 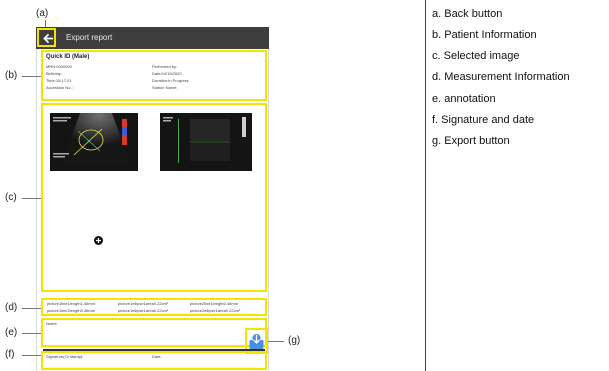 I want to click on highlight-a, so click(x=46, y=37).